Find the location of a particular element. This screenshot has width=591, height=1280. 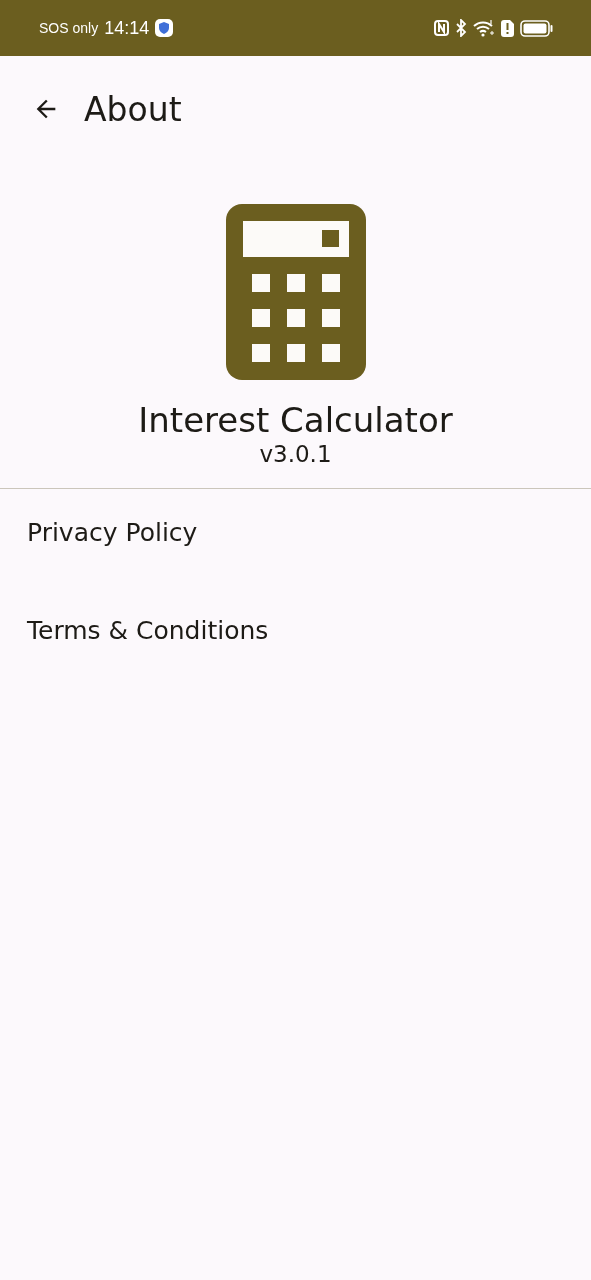

clock-time: 14:14 is located at coordinates (127, 28).